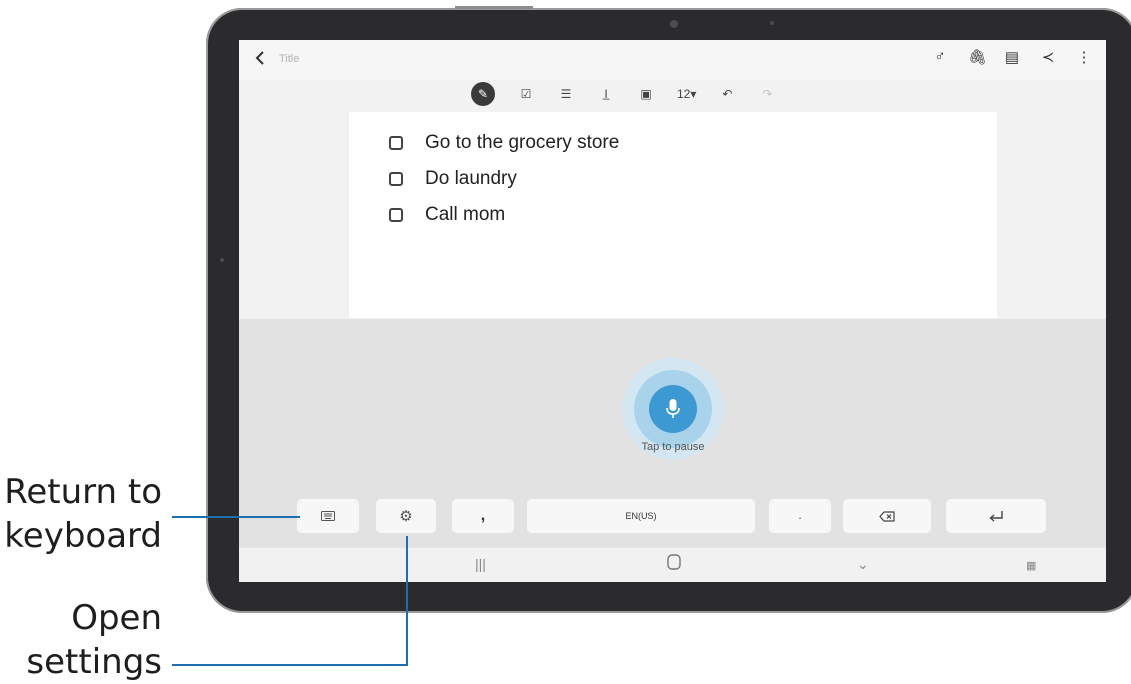  Describe the element at coordinates (673, 447) in the screenshot. I see `voice-status: Tap to pause` at that location.